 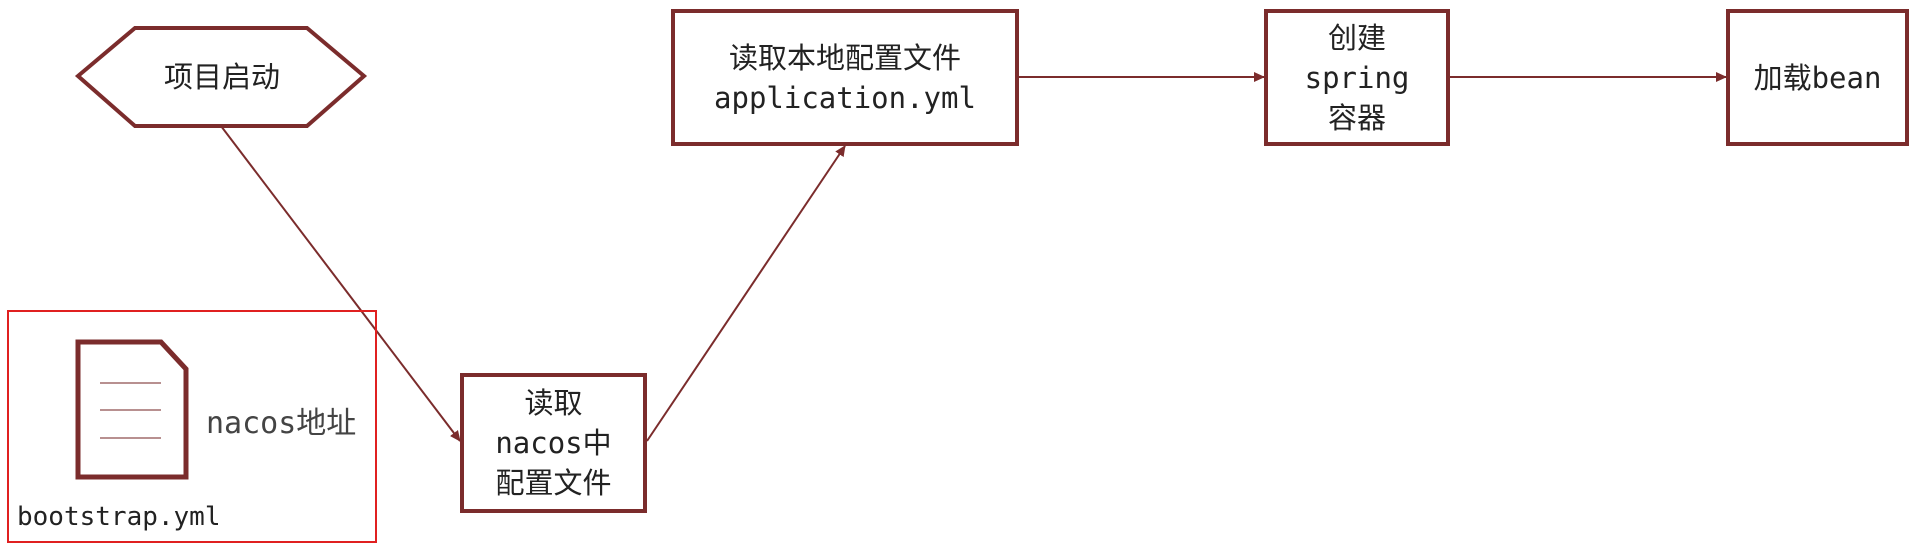 What do you see at coordinates (1356, 37) in the screenshot?
I see `create-line1: 创建` at bounding box center [1356, 37].